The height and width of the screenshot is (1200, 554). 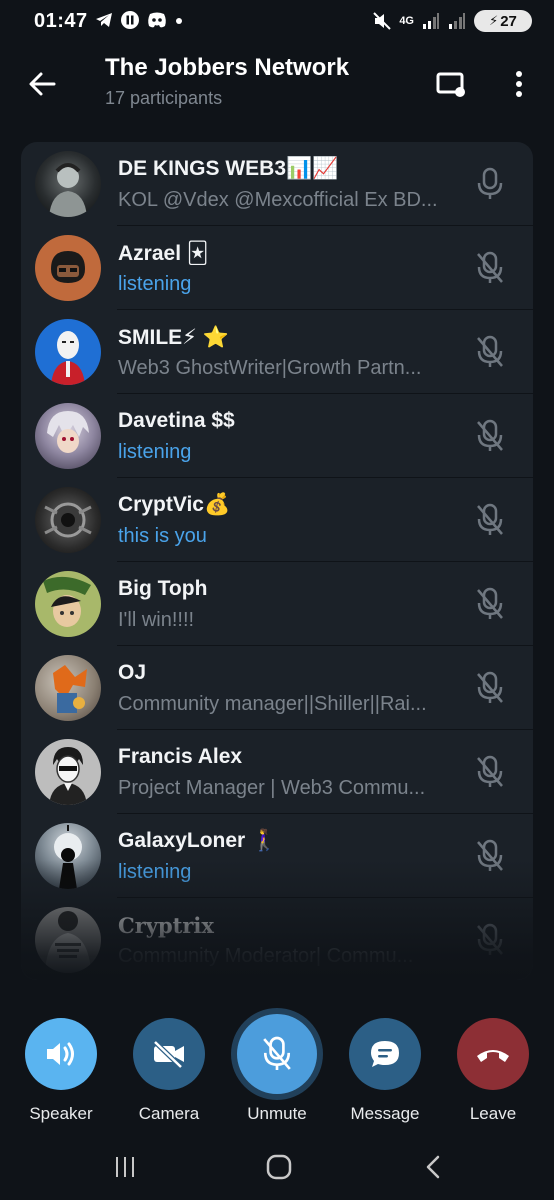 I want to click on camera-button, so click(x=169, y=1054).